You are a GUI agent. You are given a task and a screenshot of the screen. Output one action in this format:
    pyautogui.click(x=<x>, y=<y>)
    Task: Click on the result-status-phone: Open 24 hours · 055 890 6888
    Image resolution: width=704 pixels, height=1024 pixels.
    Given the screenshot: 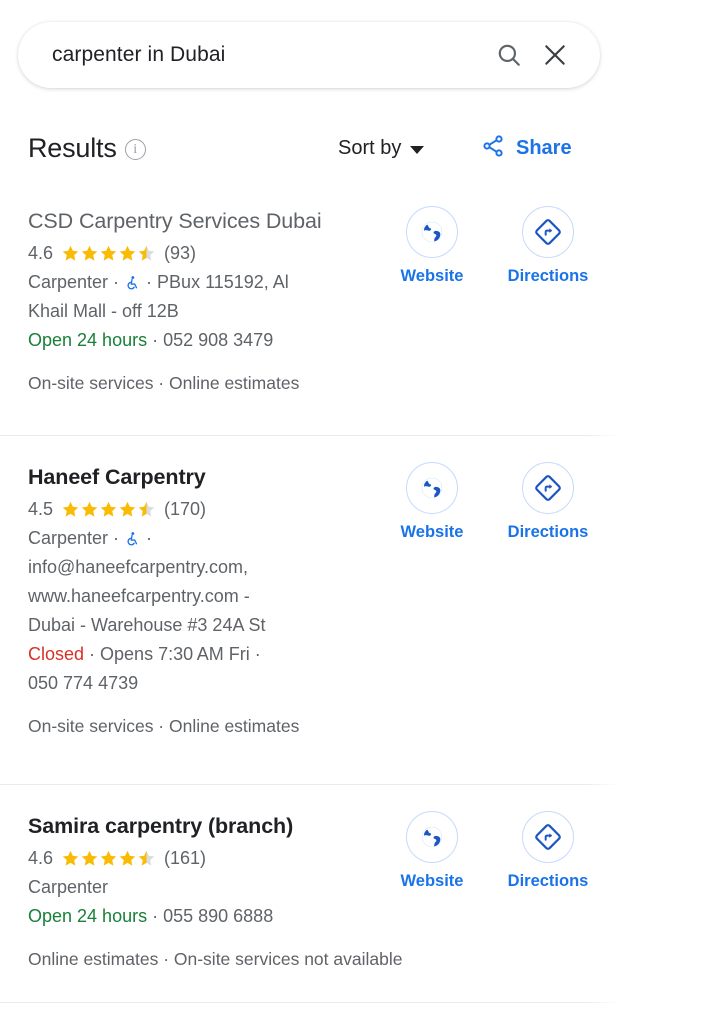 What is the action you would take?
    pyautogui.click(x=208, y=916)
    